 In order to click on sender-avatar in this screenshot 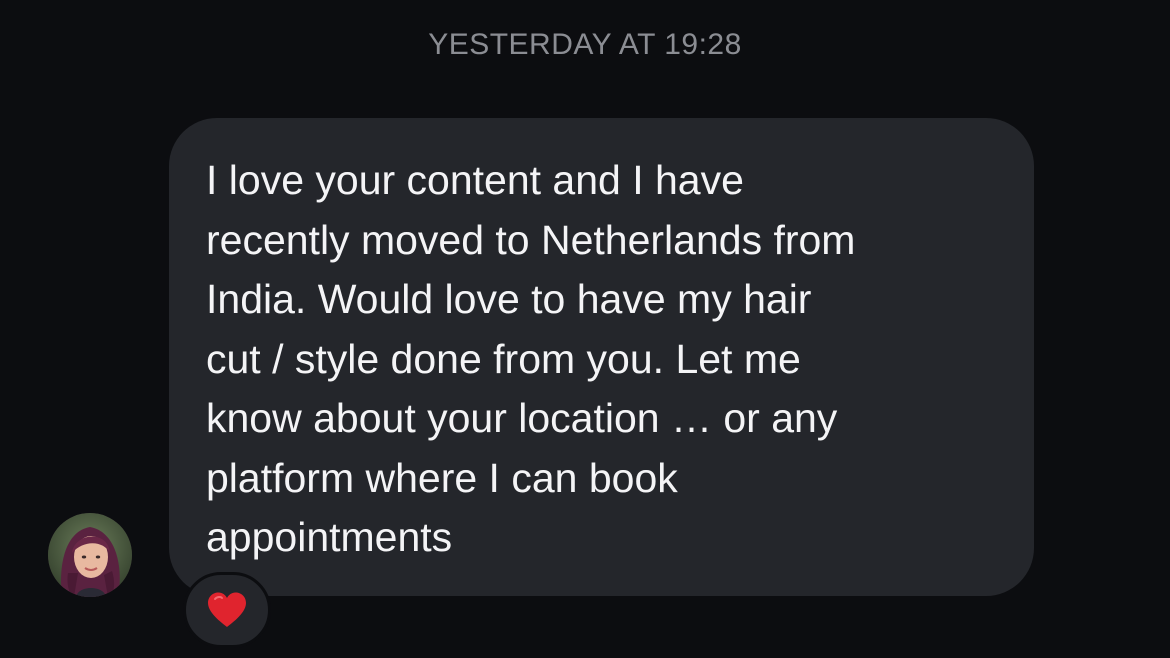, I will do `click(90, 555)`.